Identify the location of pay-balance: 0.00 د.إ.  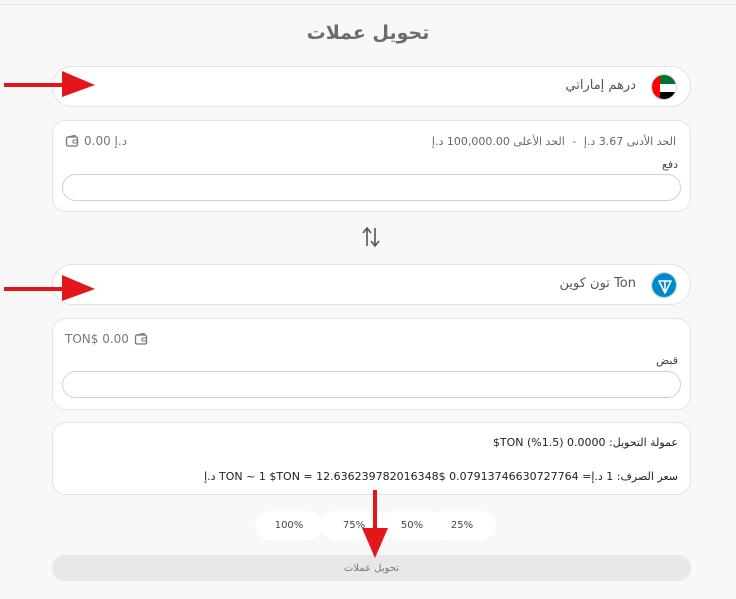
(96, 141).